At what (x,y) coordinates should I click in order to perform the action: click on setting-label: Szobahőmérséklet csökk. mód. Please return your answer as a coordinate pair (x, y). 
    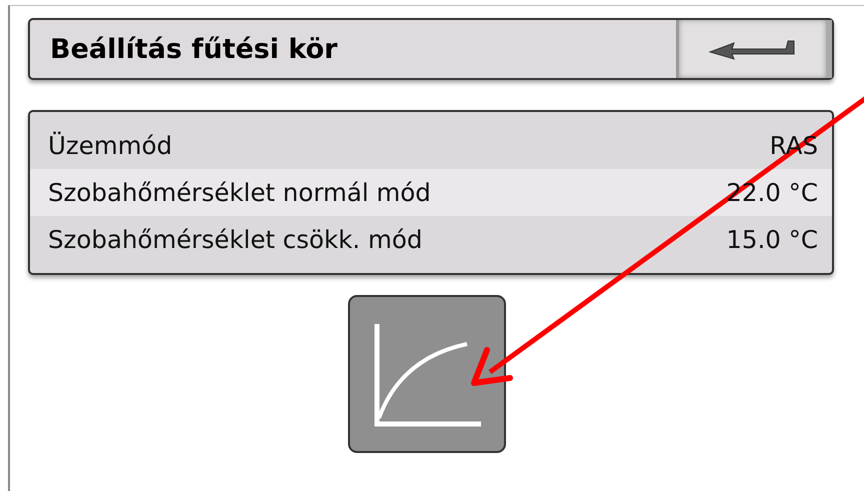
    Looking at the image, I should click on (235, 239).